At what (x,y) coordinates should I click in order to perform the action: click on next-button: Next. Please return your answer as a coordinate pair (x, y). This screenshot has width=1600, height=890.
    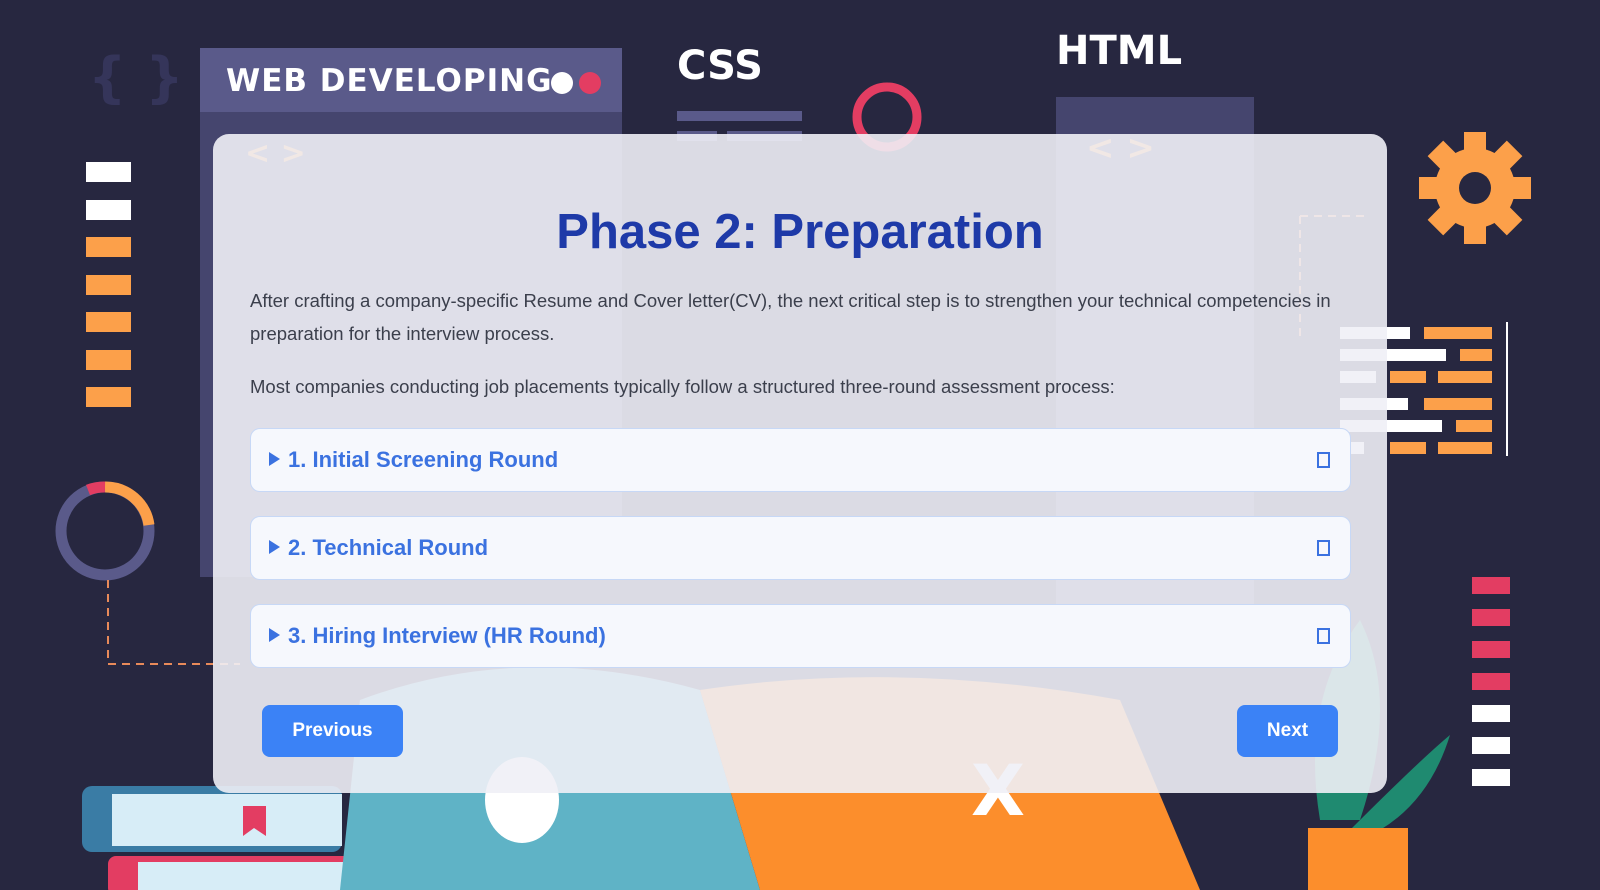
    Looking at the image, I should click on (1287, 731).